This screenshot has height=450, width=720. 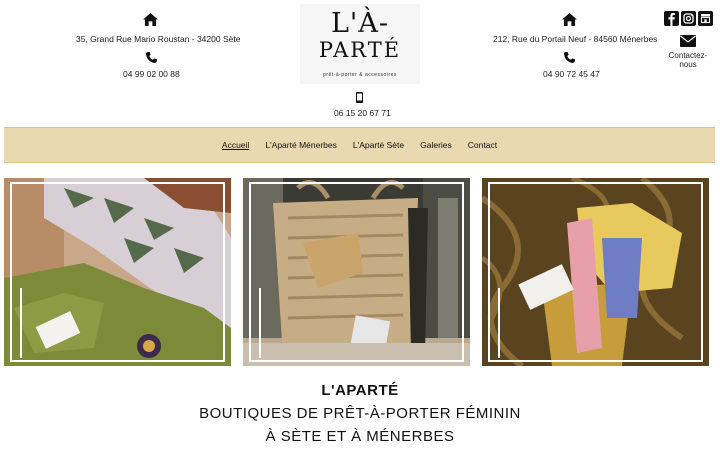 What do you see at coordinates (360, 23) in the screenshot?
I see `logo-line-1: L'À-` at bounding box center [360, 23].